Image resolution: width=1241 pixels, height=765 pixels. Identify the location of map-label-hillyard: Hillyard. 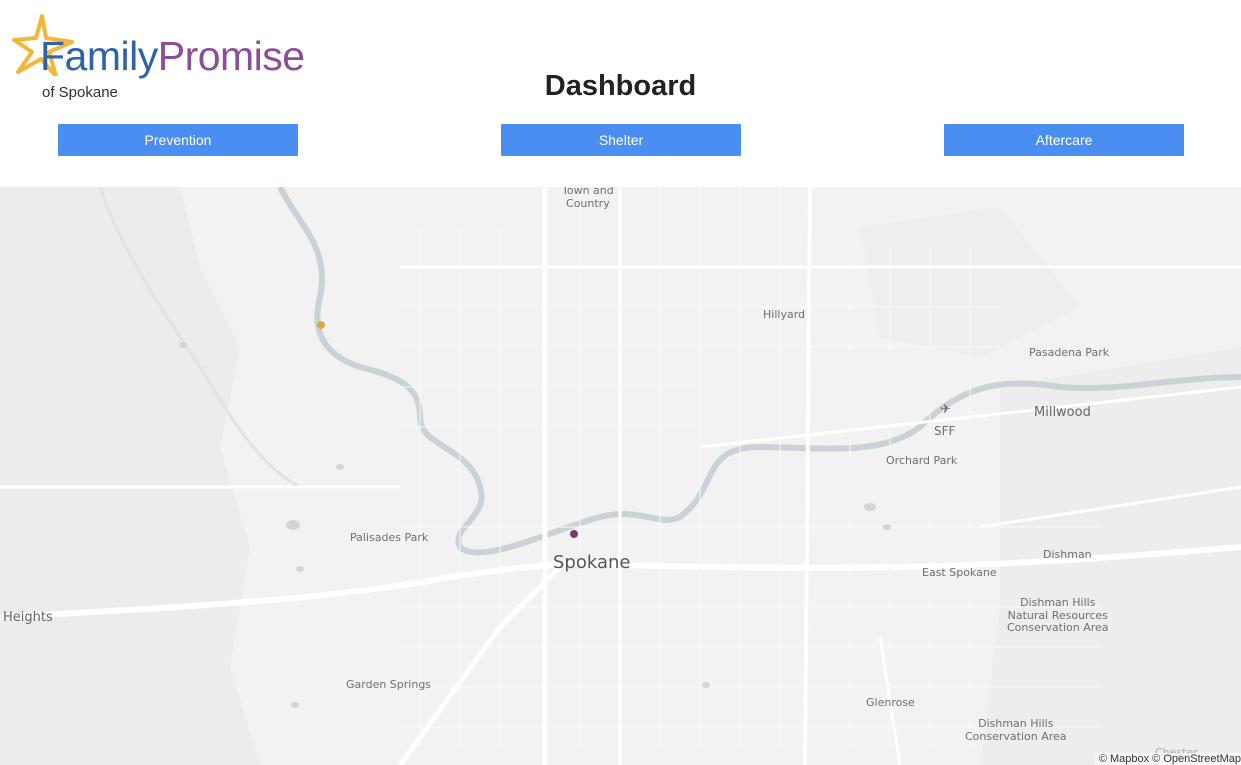
(784, 314).